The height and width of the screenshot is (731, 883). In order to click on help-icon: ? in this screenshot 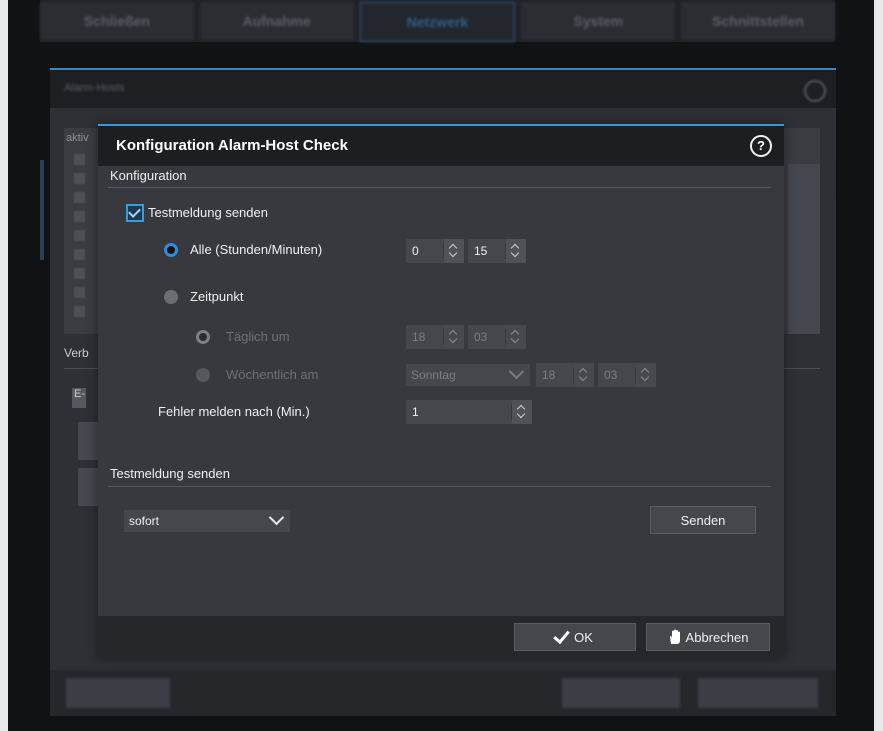, I will do `click(761, 146)`.